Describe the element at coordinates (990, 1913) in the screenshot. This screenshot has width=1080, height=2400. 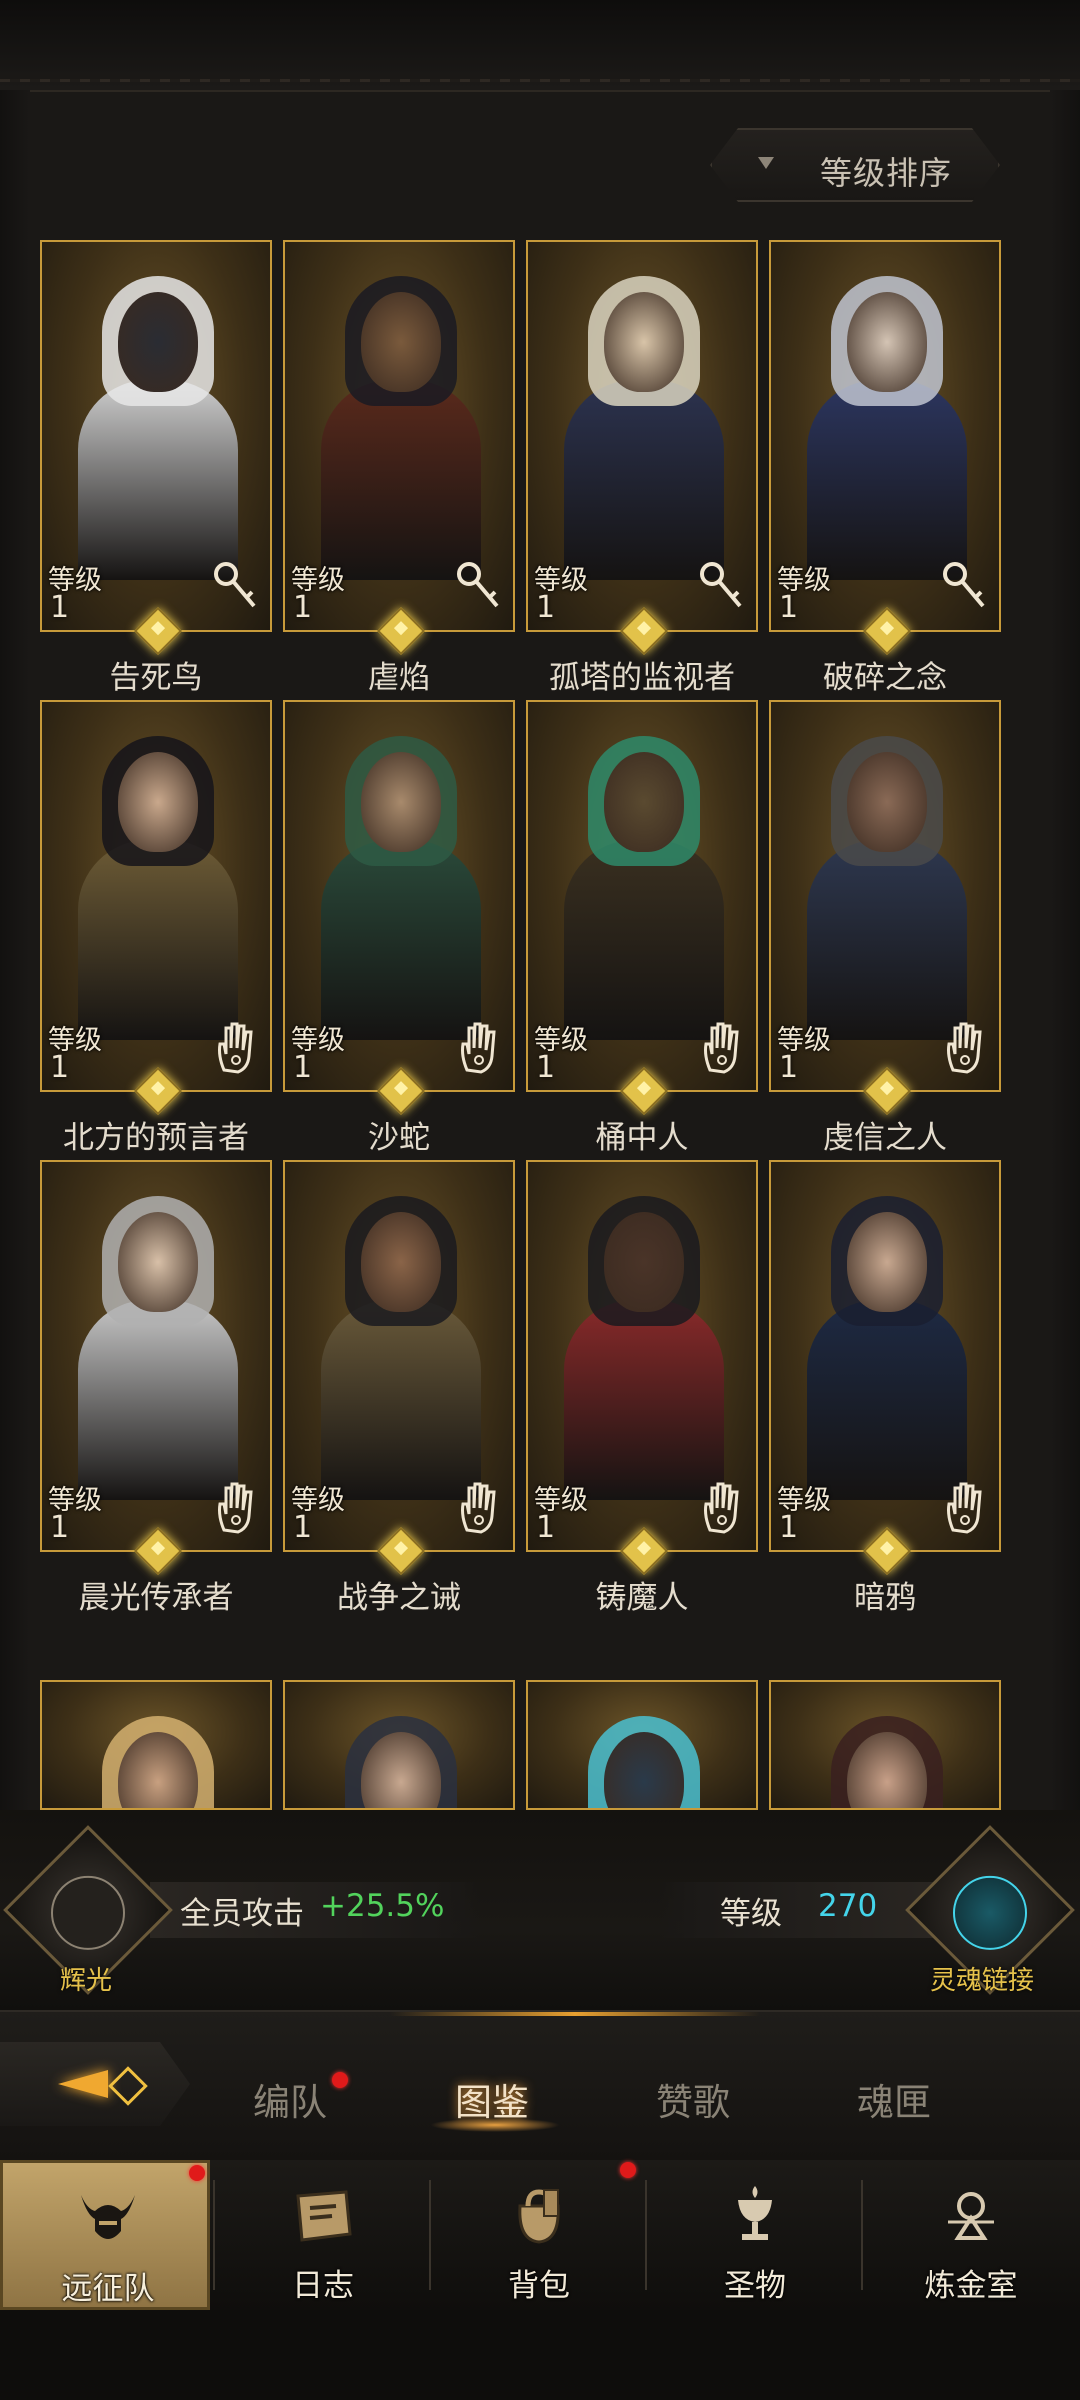
I see `chain-link-icon` at that location.